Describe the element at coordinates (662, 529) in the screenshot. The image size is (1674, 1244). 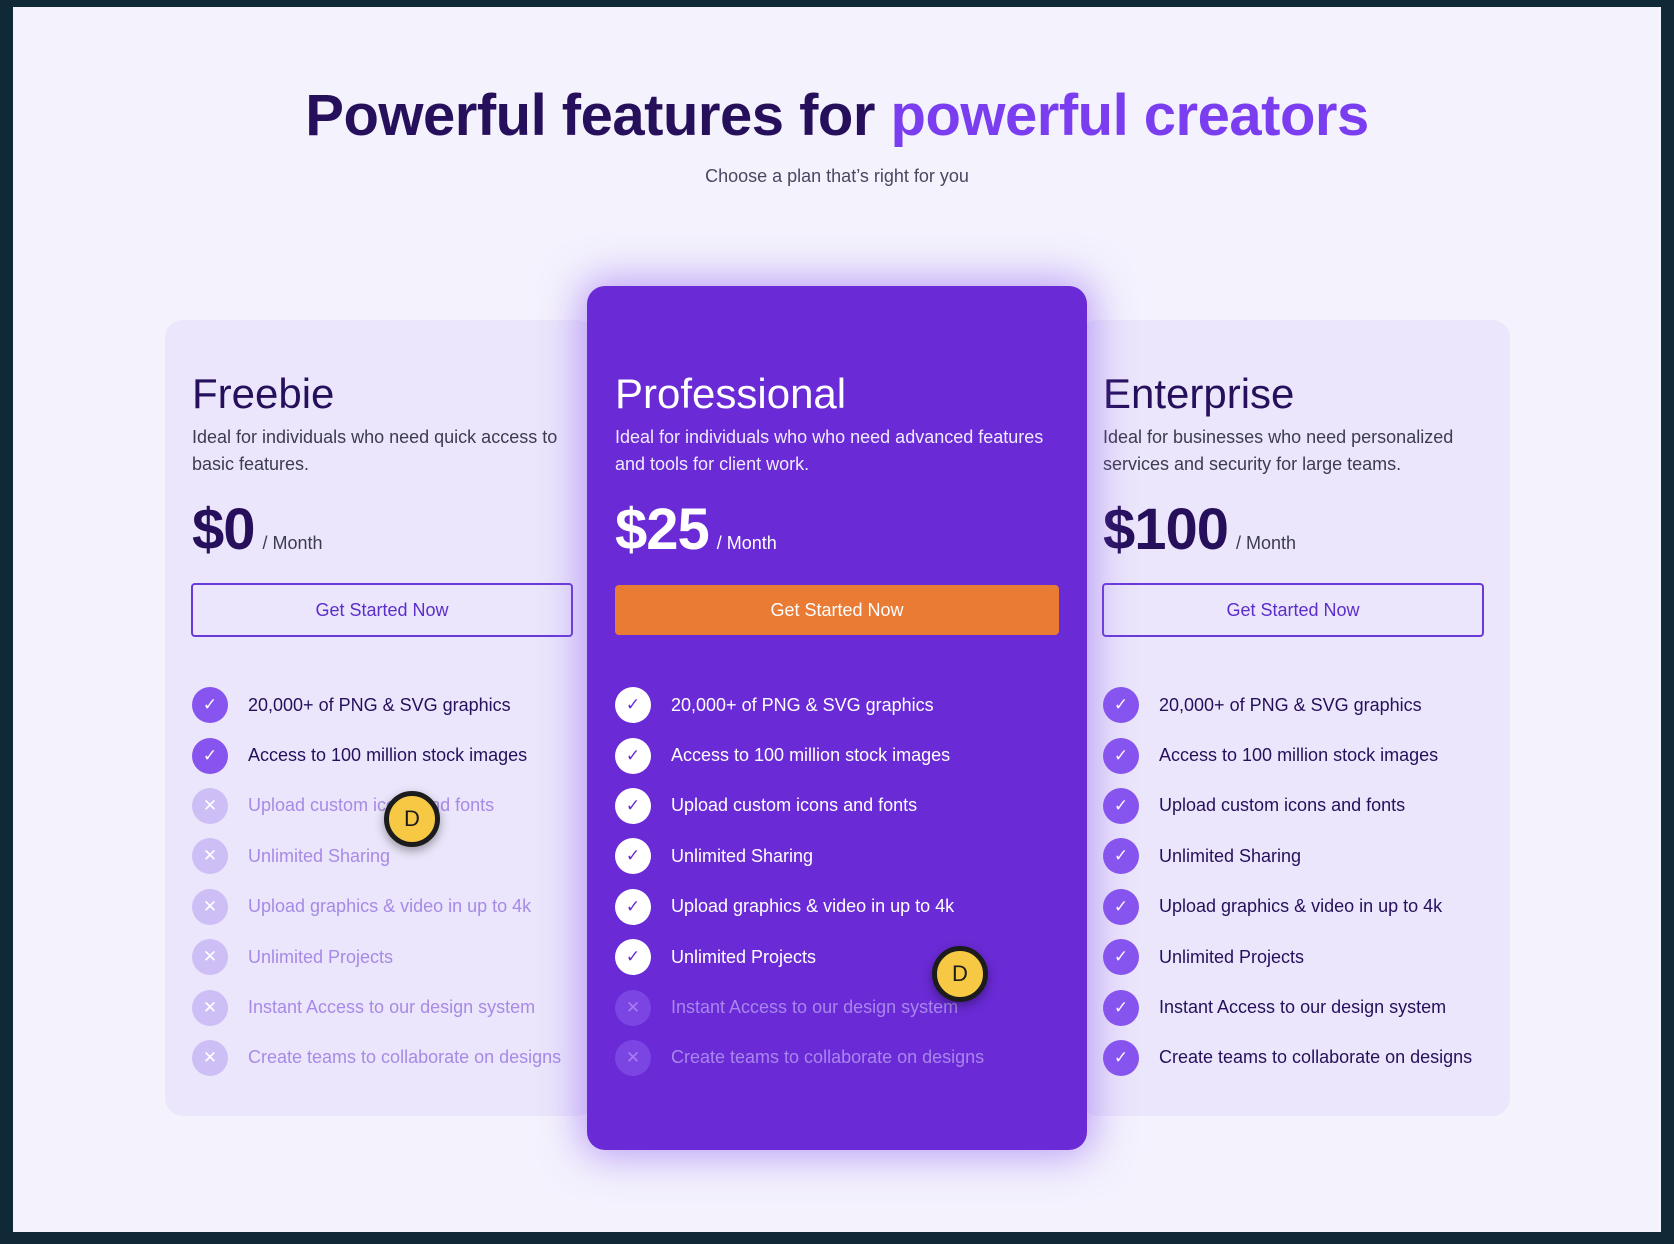
I see `price-amount: $25` at that location.